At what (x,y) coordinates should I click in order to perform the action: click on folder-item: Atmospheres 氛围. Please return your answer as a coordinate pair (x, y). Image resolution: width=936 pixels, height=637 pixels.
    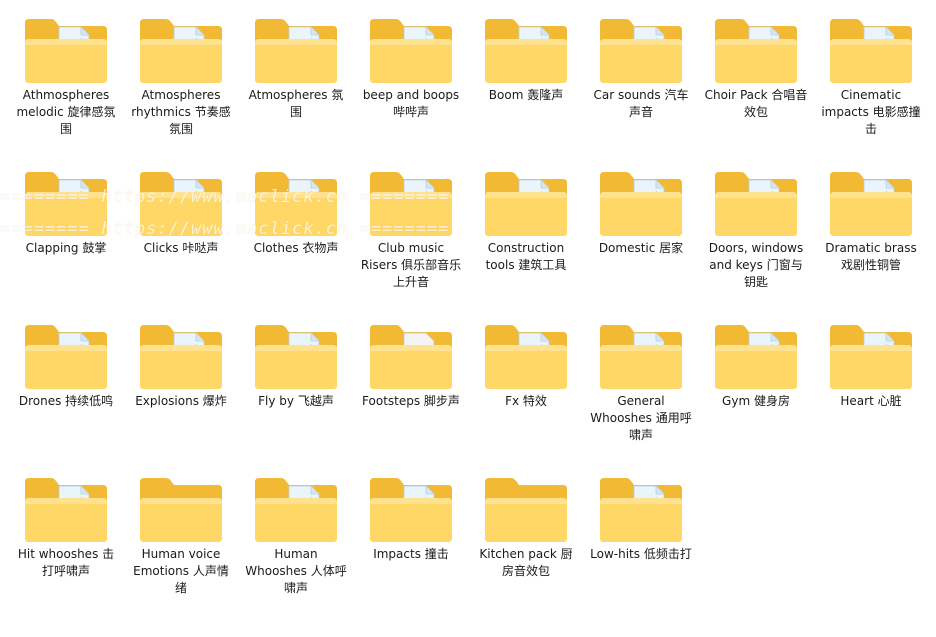
    Looking at the image, I should click on (296, 90).